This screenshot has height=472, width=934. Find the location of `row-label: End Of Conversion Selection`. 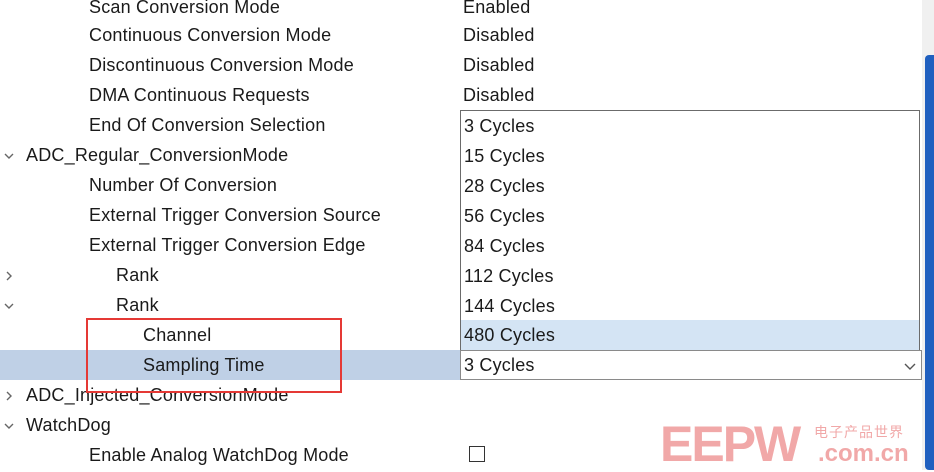

row-label: End Of Conversion Selection is located at coordinates (207, 125).